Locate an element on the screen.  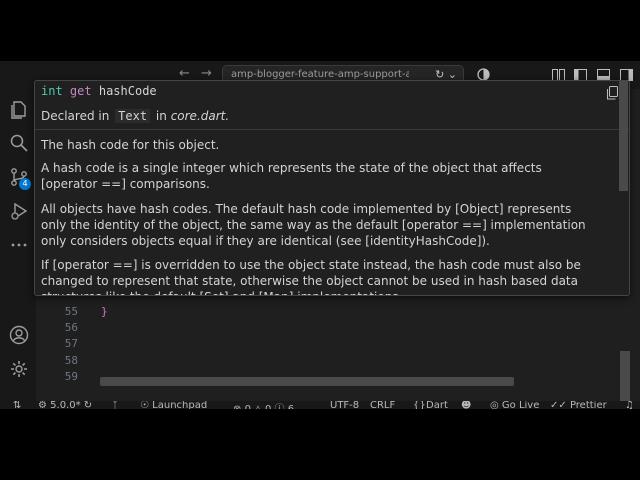
declared-in: Declared in Text in core.dart. is located at coordinates (135, 116).